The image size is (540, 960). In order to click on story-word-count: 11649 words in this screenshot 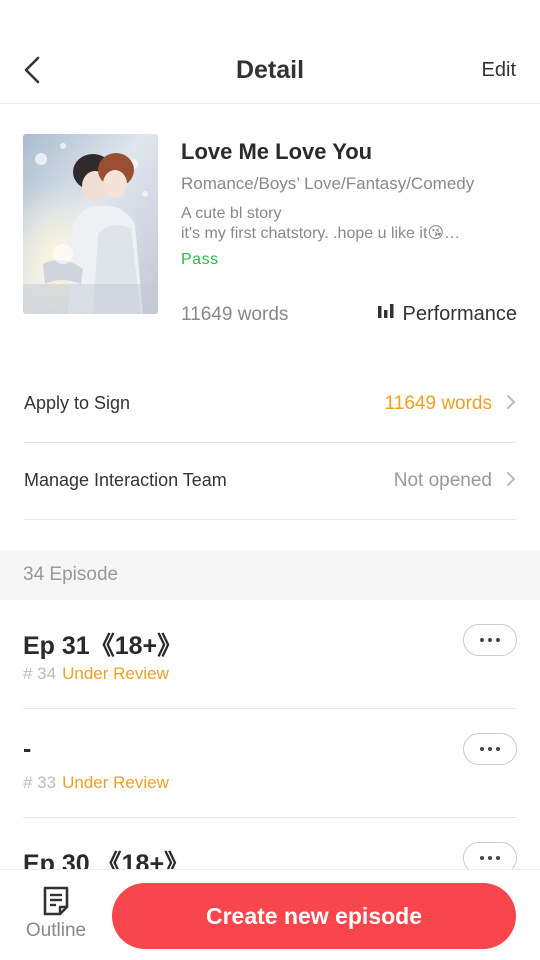, I will do `click(235, 314)`.